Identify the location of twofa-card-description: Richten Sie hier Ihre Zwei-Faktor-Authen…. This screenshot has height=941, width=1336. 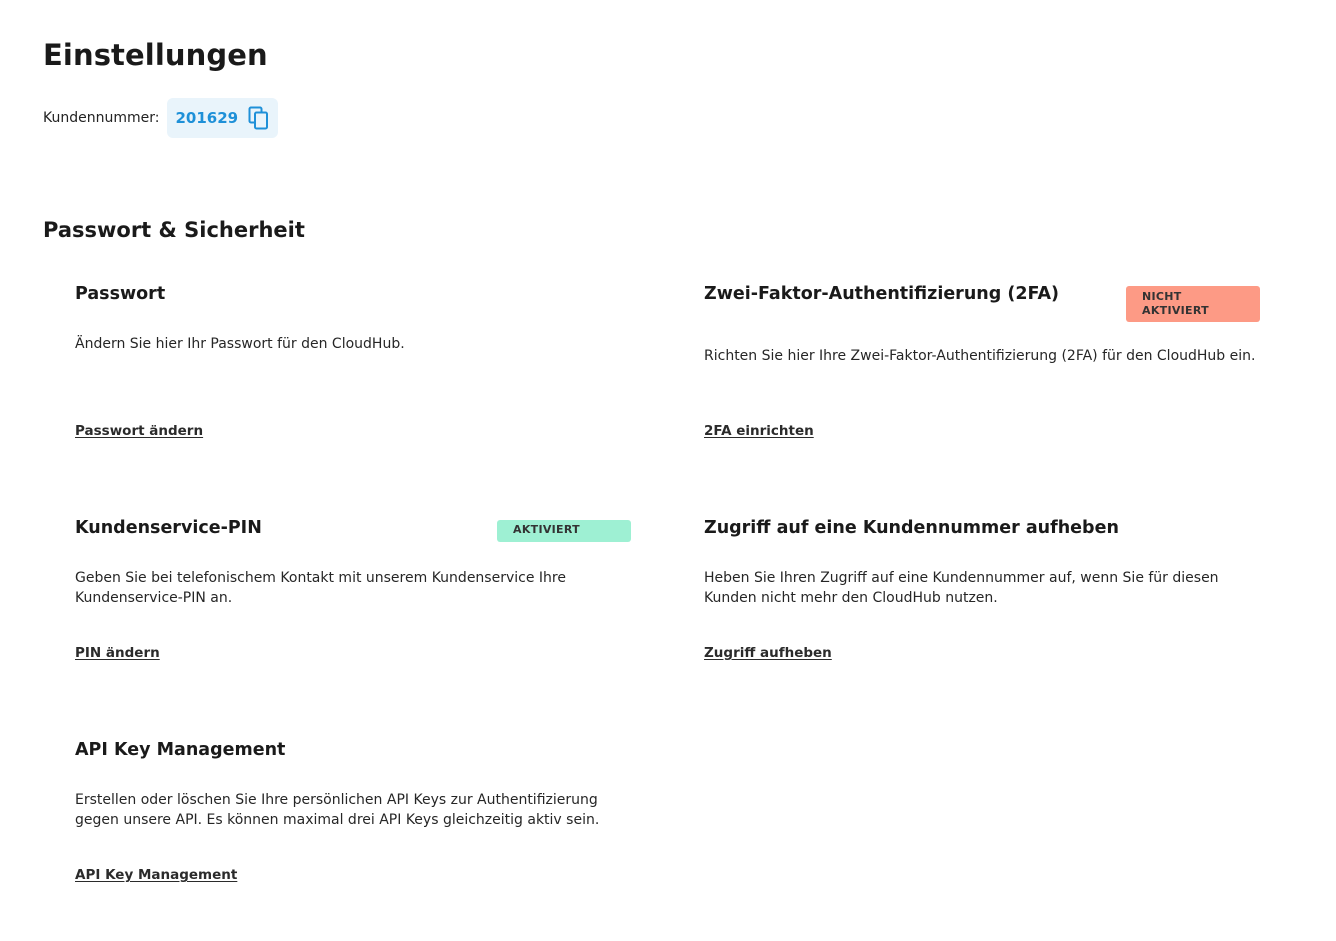
(980, 356).